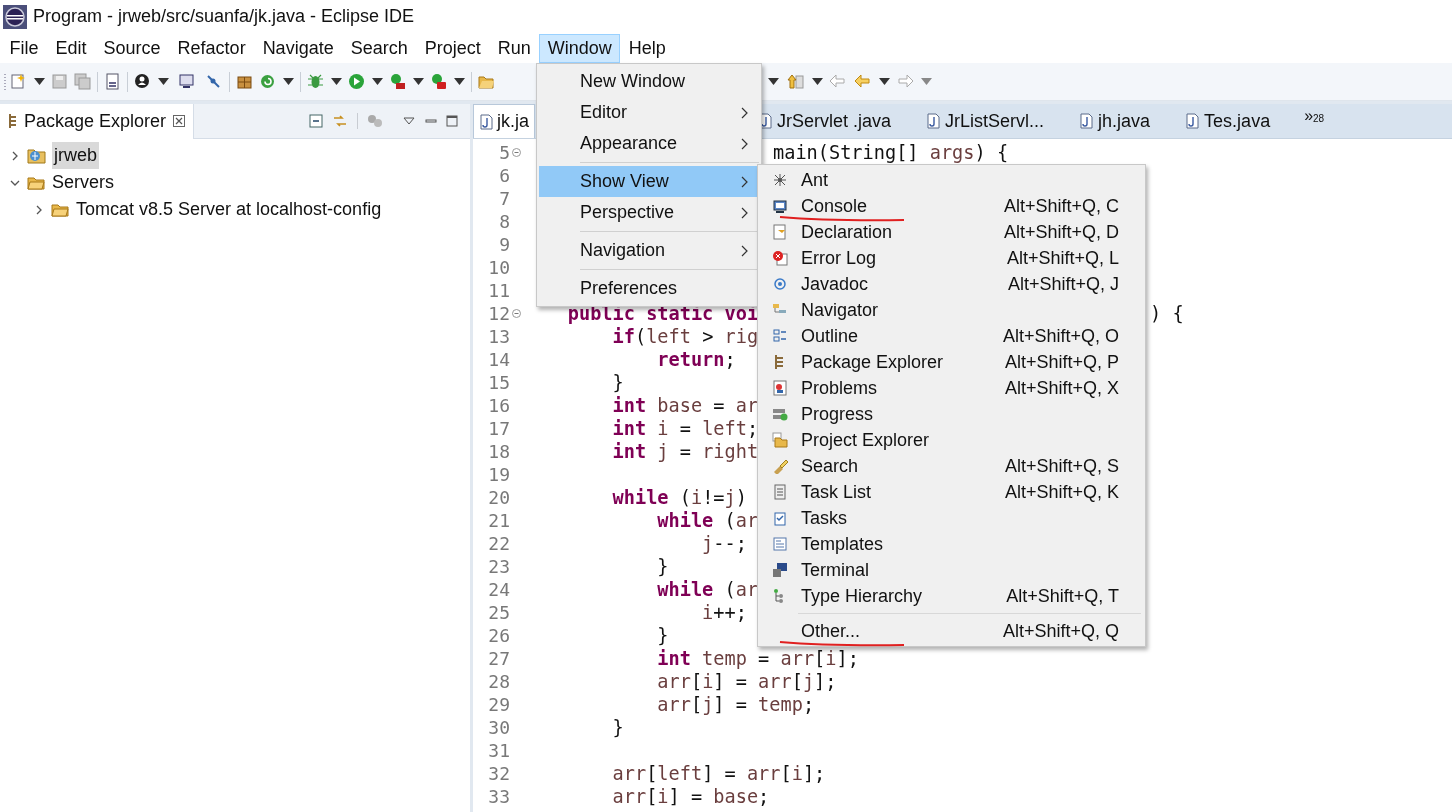  I want to click on menu-item: Search Alt+Shift+Q, S, so click(951, 466).